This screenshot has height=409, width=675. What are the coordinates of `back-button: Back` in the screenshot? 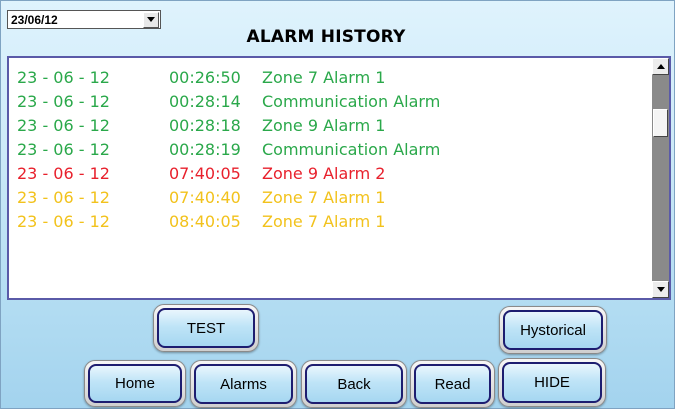 It's located at (354, 384).